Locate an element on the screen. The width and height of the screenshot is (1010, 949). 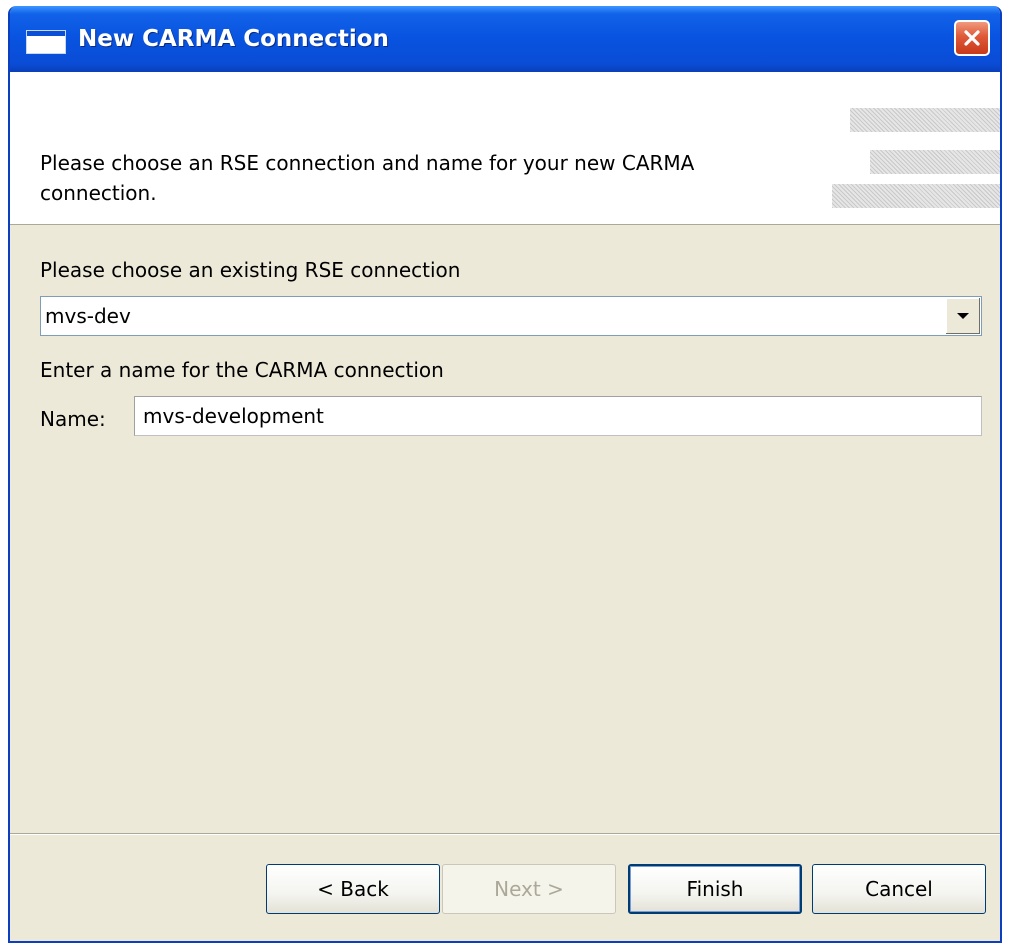
back-button-label: < Back is located at coordinates (353, 889).